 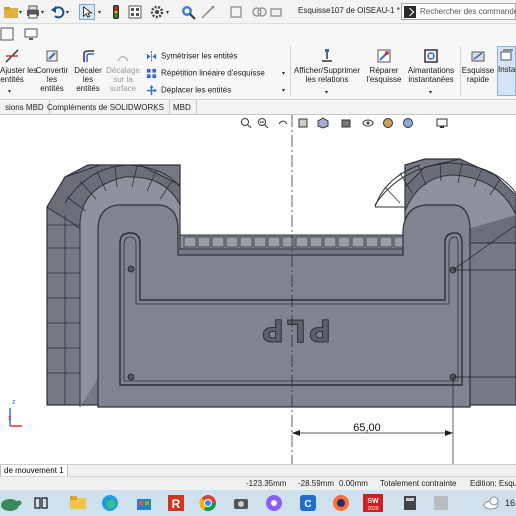 I want to click on svg-text: C, so click(x=307, y=504).